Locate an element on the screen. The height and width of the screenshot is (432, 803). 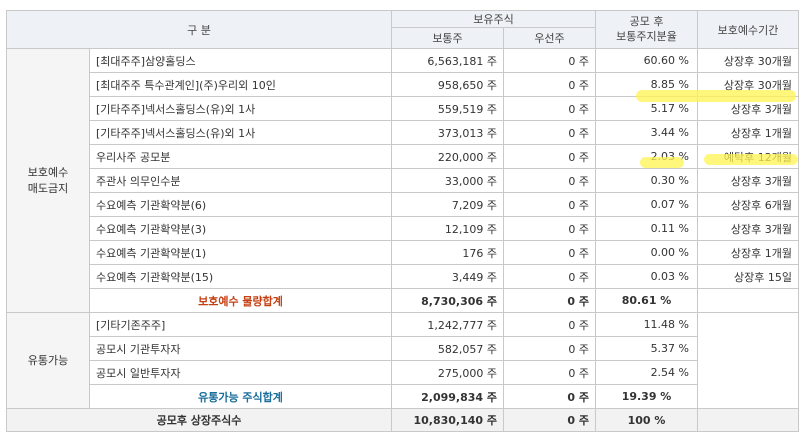
row-label: [최대주주]삼양홀딩스 is located at coordinates (240, 60).